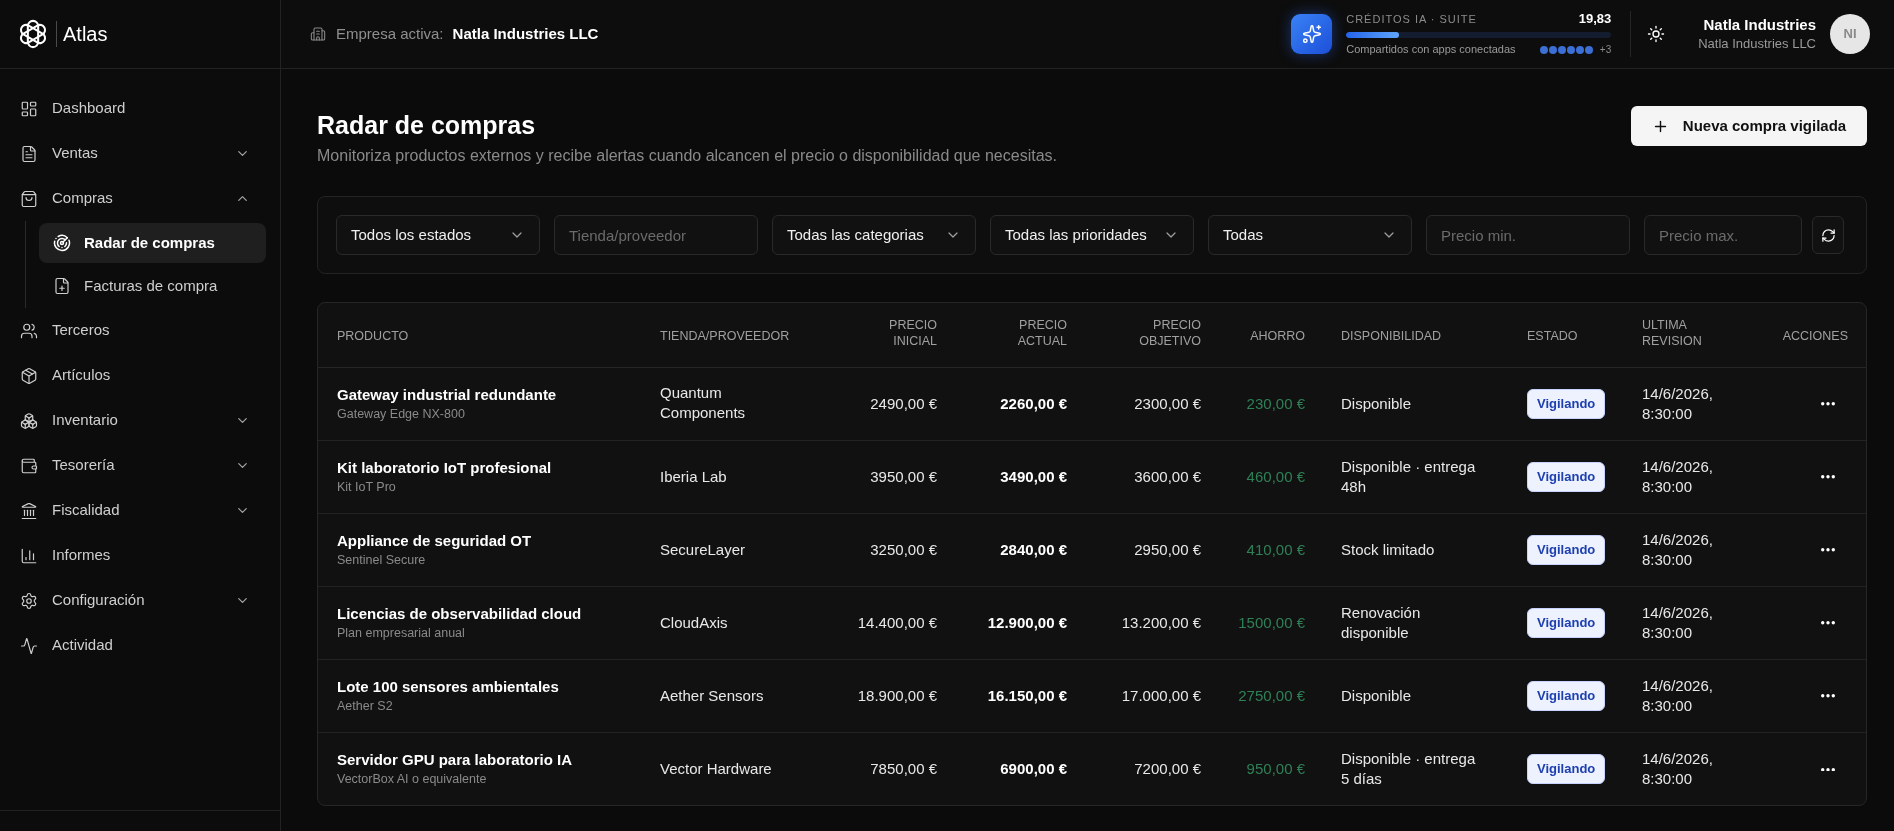 The width and height of the screenshot is (1894, 831). What do you see at coordinates (427, 125) in the screenshot?
I see `page-title: Radar de compras` at bounding box center [427, 125].